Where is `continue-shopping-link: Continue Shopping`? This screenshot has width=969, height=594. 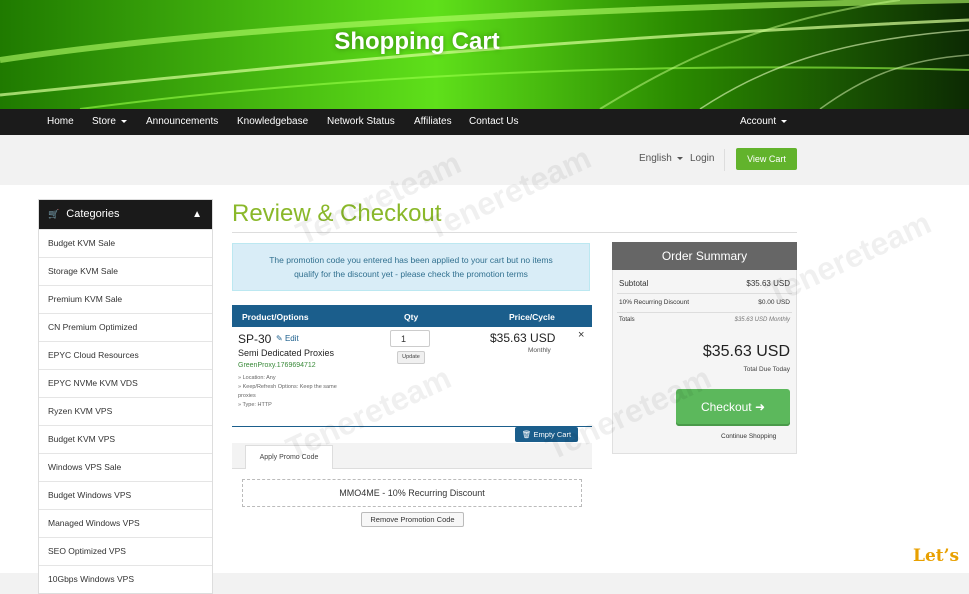 continue-shopping-link: Continue Shopping is located at coordinates (796, 436).